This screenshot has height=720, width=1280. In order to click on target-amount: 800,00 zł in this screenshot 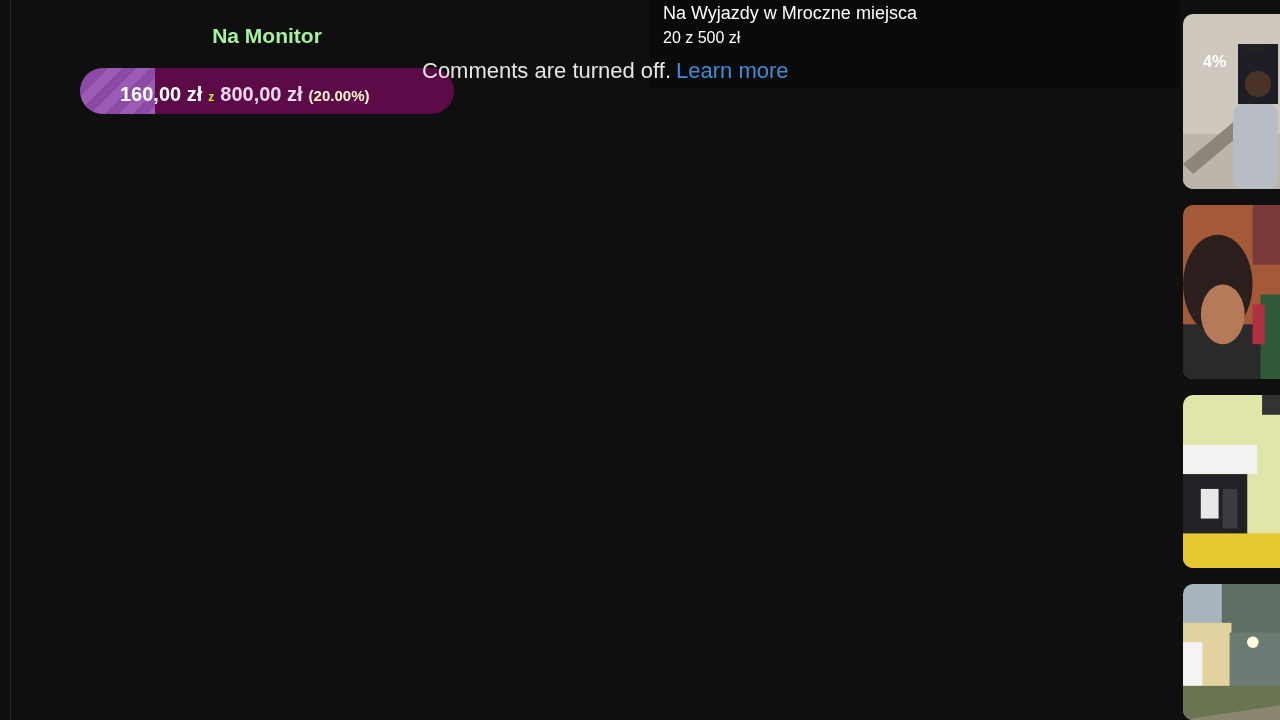, I will do `click(261, 94)`.